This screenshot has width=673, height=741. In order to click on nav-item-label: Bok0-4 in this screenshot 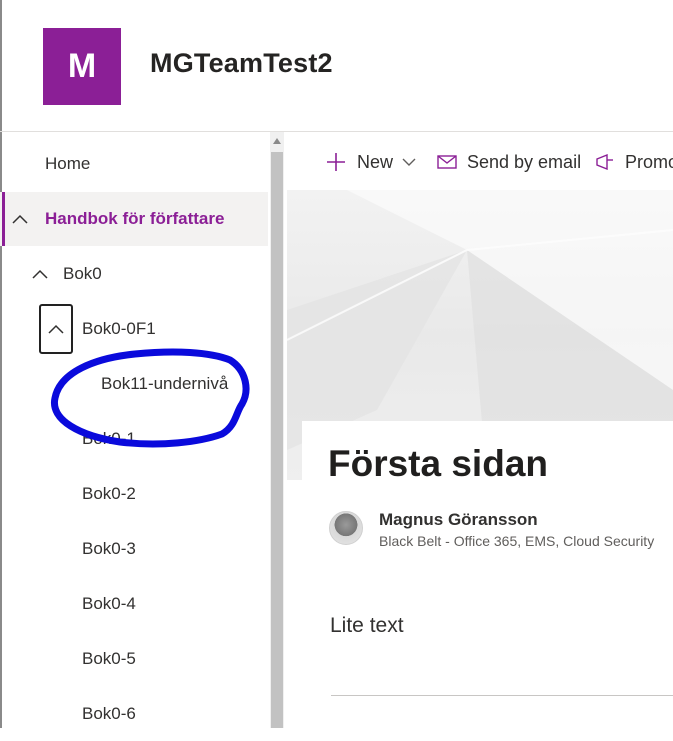, I will do `click(109, 603)`.